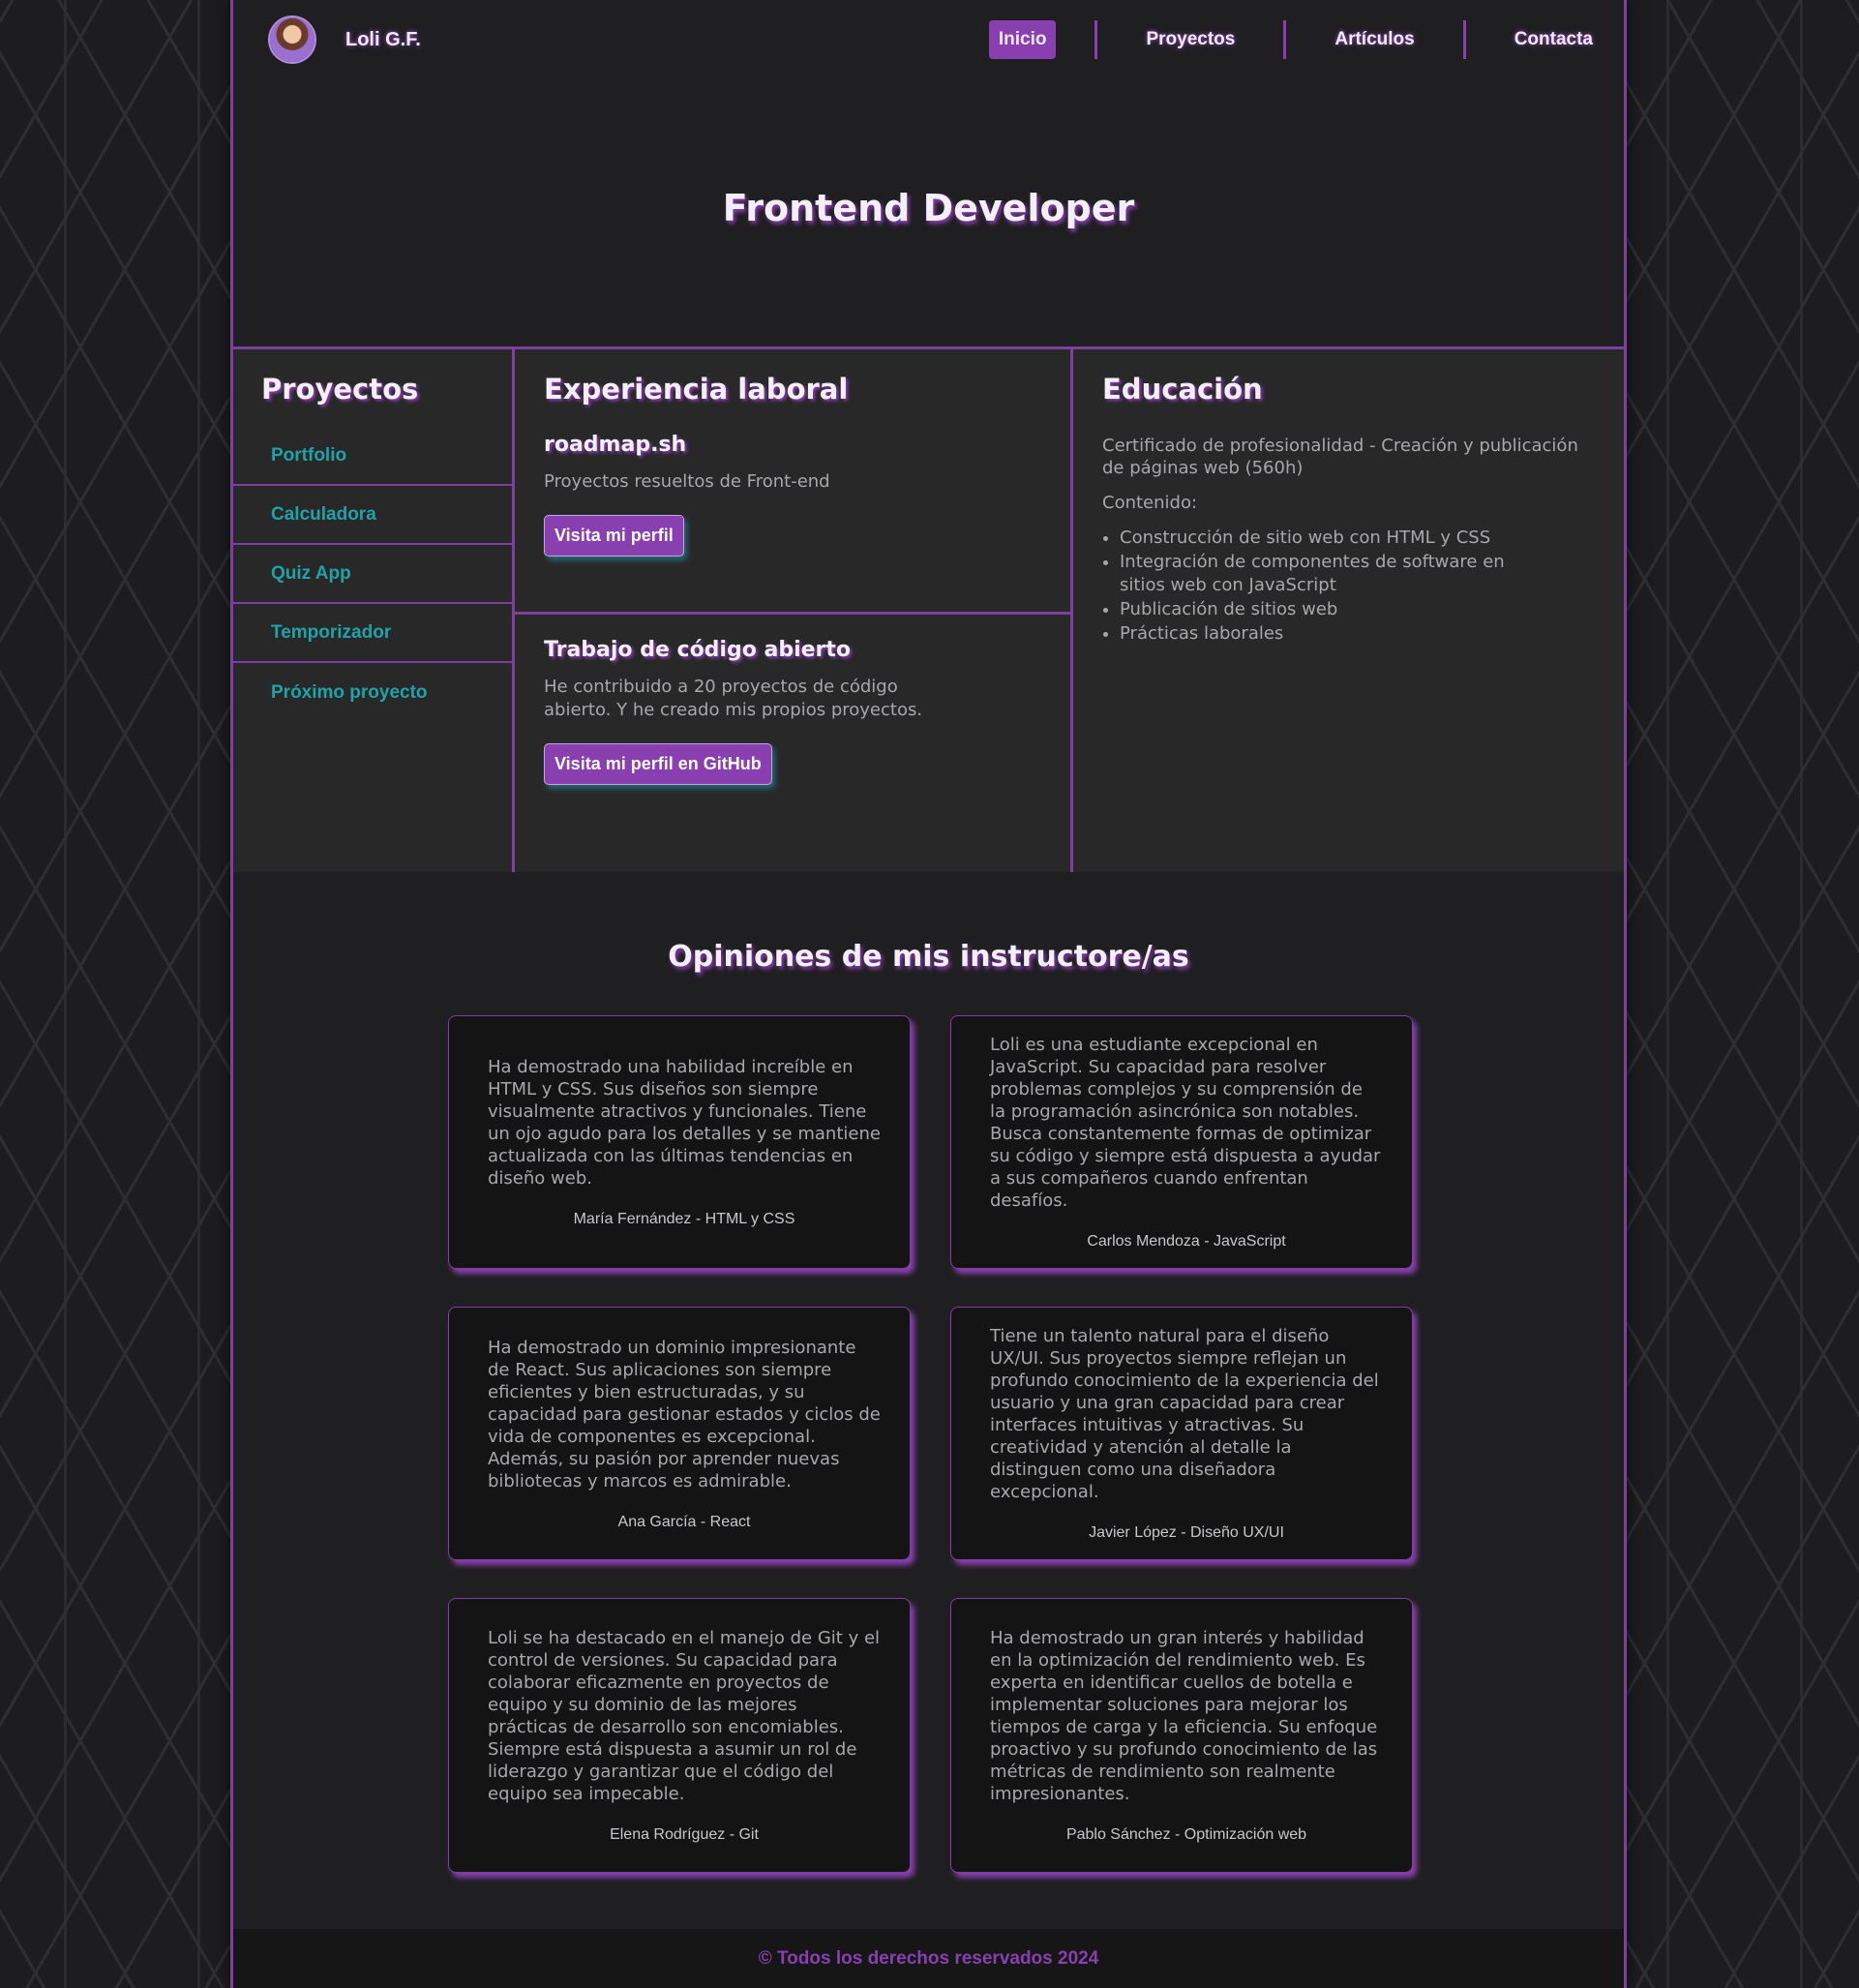 The image size is (1859, 1988). I want to click on visit-github-button: Visita mi perfil en GitHub, so click(658, 764).